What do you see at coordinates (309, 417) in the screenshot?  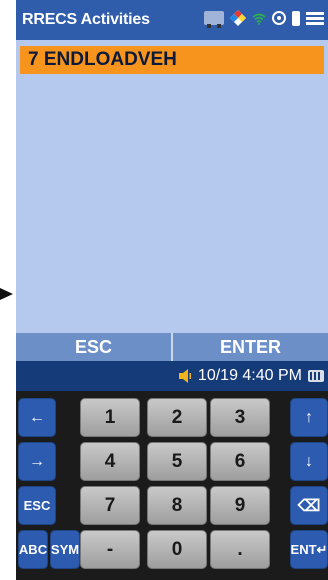 I see `up-arrow-key: ↑` at bounding box center [309, 417].